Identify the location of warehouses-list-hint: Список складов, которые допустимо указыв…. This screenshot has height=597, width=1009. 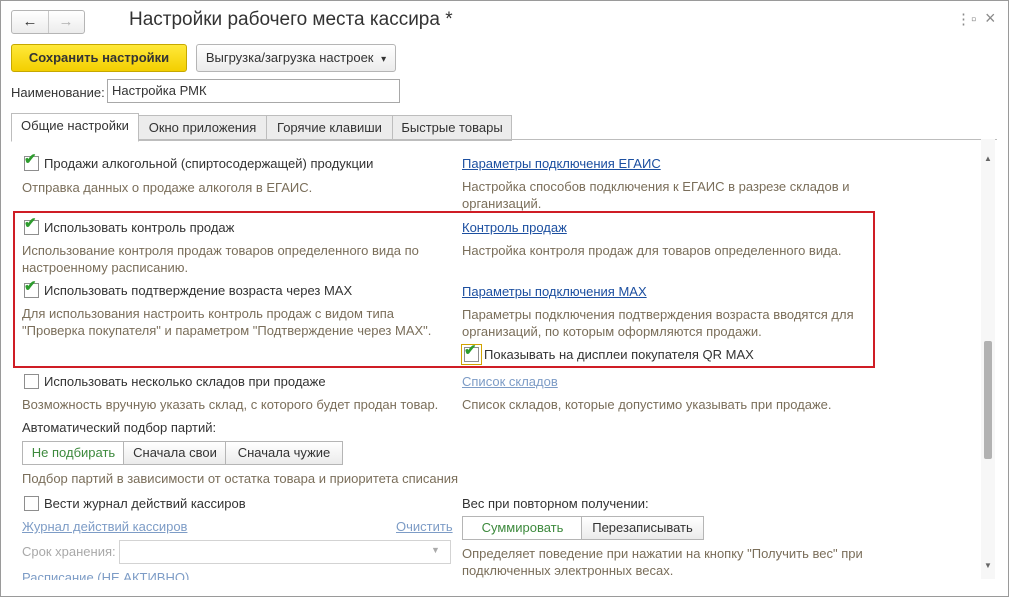
(647, 404).